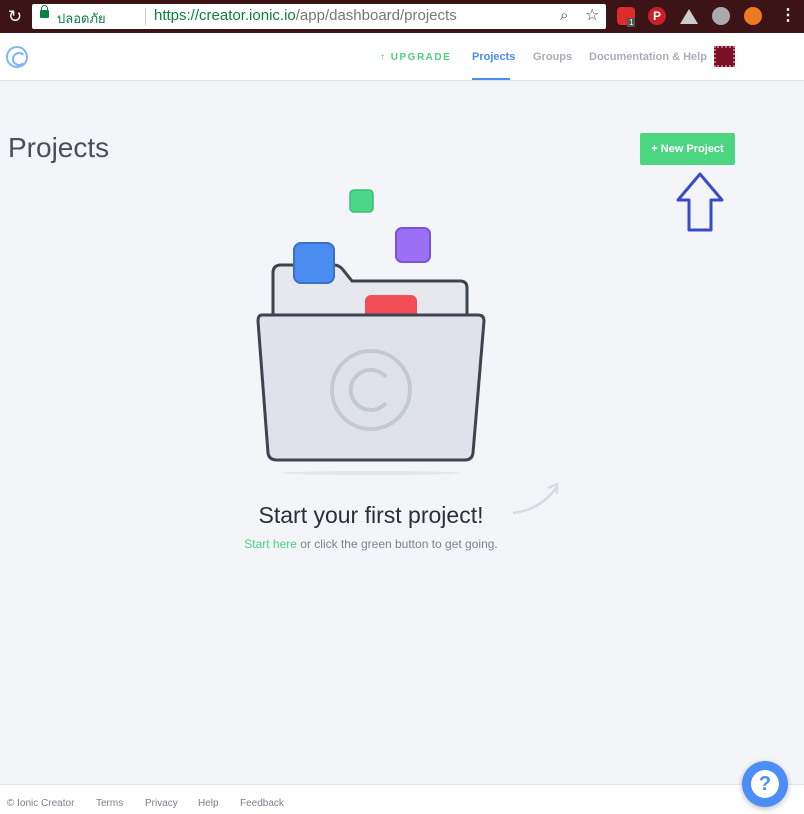  What do you see at coordinates (81, 19) in the screenshot?
I see `secure-label: ปลอดภัย` at bounding box center [81, 19].